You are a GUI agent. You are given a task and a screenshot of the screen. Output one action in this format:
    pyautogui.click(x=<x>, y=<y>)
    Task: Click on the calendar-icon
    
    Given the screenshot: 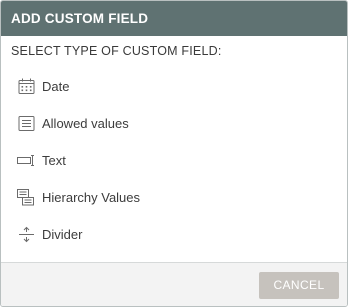 What is the action you would take?
    pyautogui.click(x=26, y=87)
    